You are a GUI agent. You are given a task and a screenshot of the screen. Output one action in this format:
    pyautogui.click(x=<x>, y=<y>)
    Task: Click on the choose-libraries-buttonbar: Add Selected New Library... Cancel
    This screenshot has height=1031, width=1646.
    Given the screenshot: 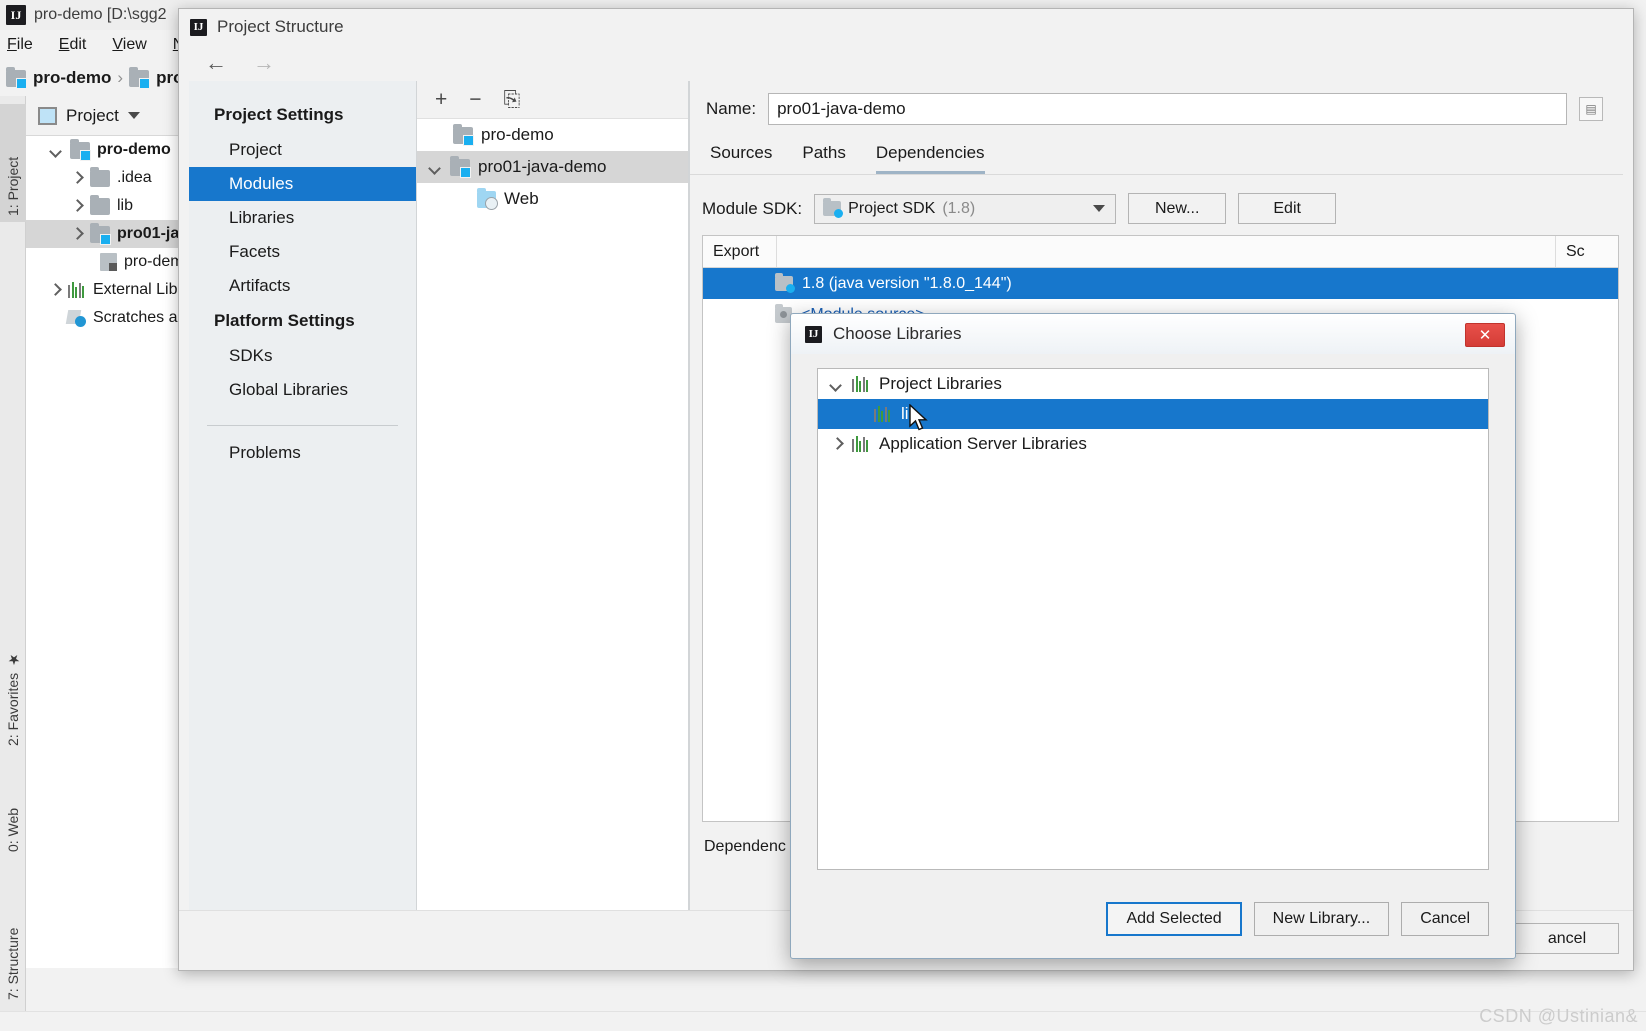 What is the action you would take?
    pyautogui.click(x=1297, y=919)
    